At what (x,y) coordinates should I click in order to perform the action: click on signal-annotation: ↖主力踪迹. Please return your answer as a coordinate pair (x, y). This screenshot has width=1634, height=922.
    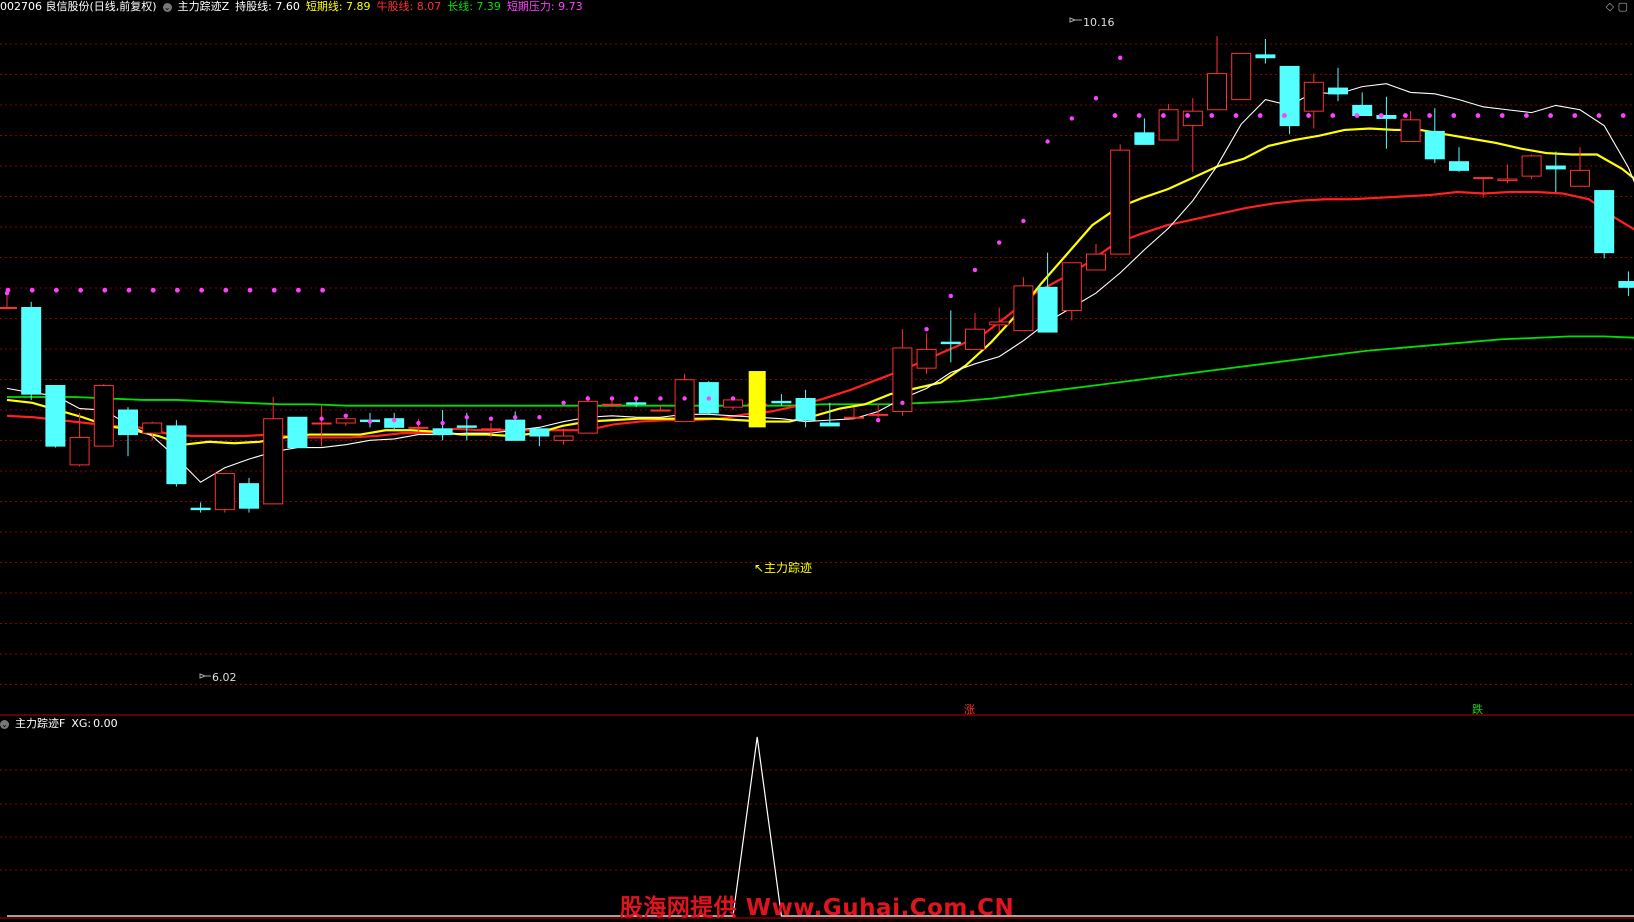
    Looking at the image, I should click on (783, 568).